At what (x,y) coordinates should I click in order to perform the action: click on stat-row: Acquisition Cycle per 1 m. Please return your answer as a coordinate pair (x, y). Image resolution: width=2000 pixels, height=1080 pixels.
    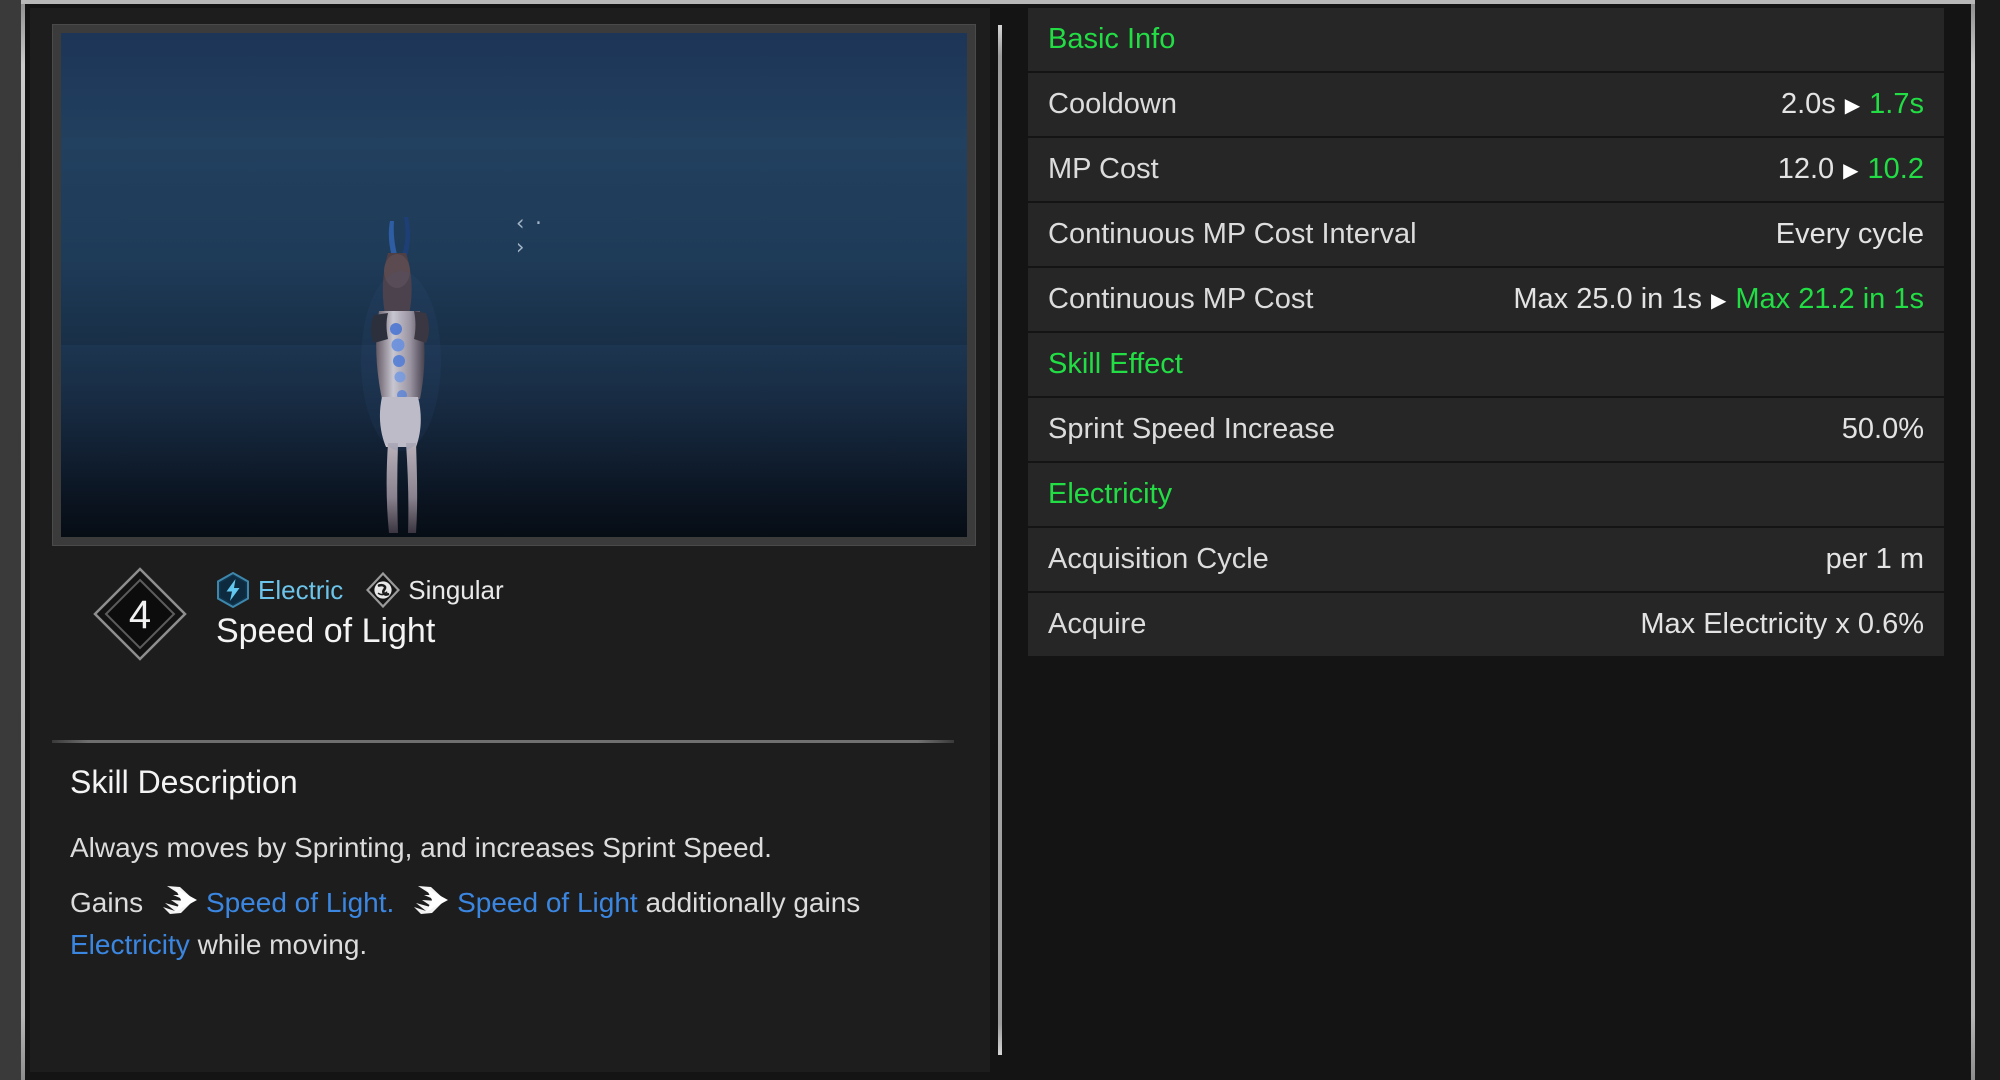
    Looking at the image, I should click on (1486, 559).